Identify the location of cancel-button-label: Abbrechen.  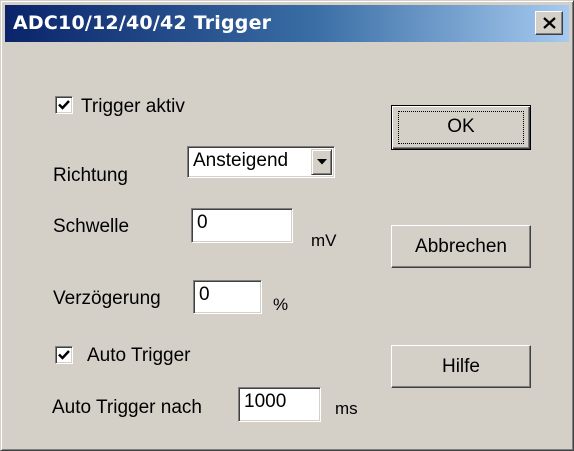
(461, 246).